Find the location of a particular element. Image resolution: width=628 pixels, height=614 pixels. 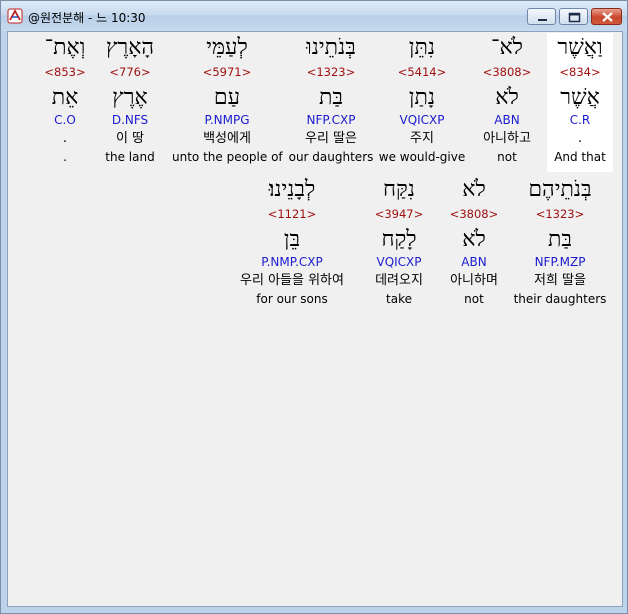

hebrew-word: וְאֶת־ is located at coordinates (65, 47).